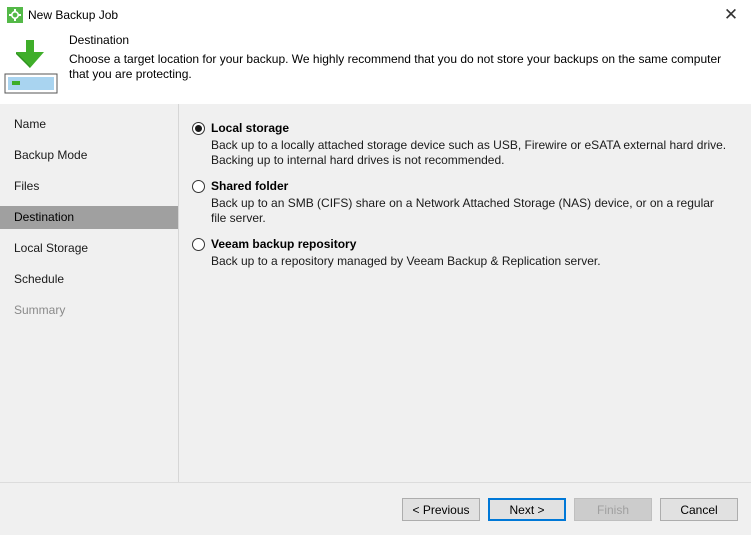  What do you see at coordinates (249, 186) in the screenshot?
I see `shared-folder-label: Shared folder` at bounding box center [249, 186].